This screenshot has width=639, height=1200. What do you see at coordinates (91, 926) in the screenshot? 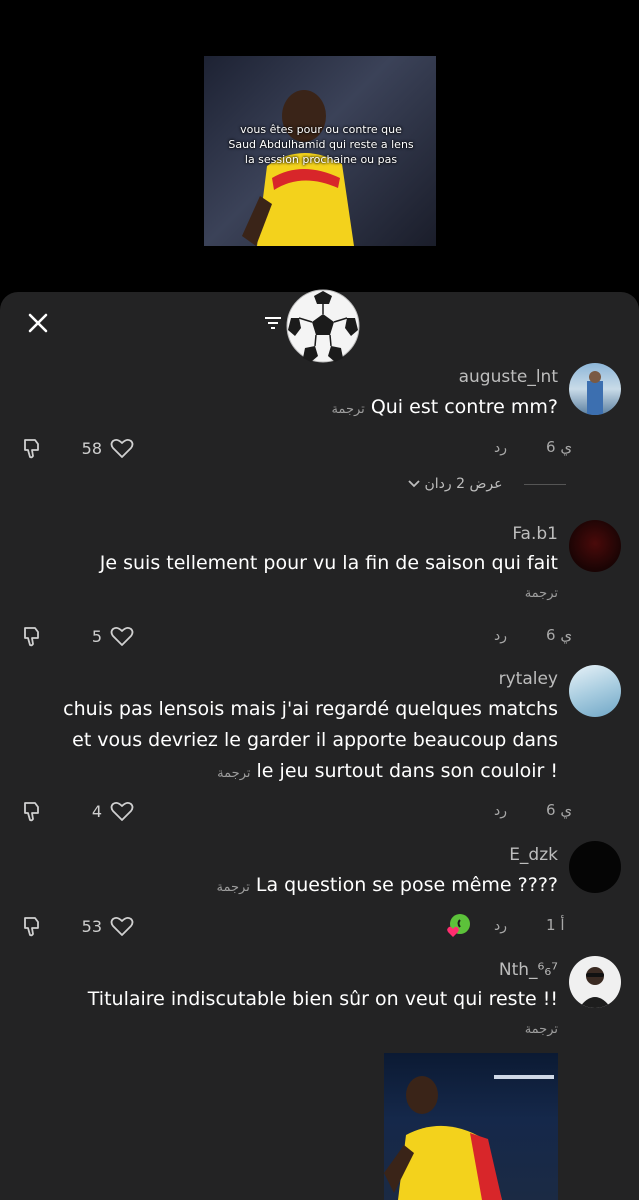
I see `like-count: 53` at bounding box center [91, 926].